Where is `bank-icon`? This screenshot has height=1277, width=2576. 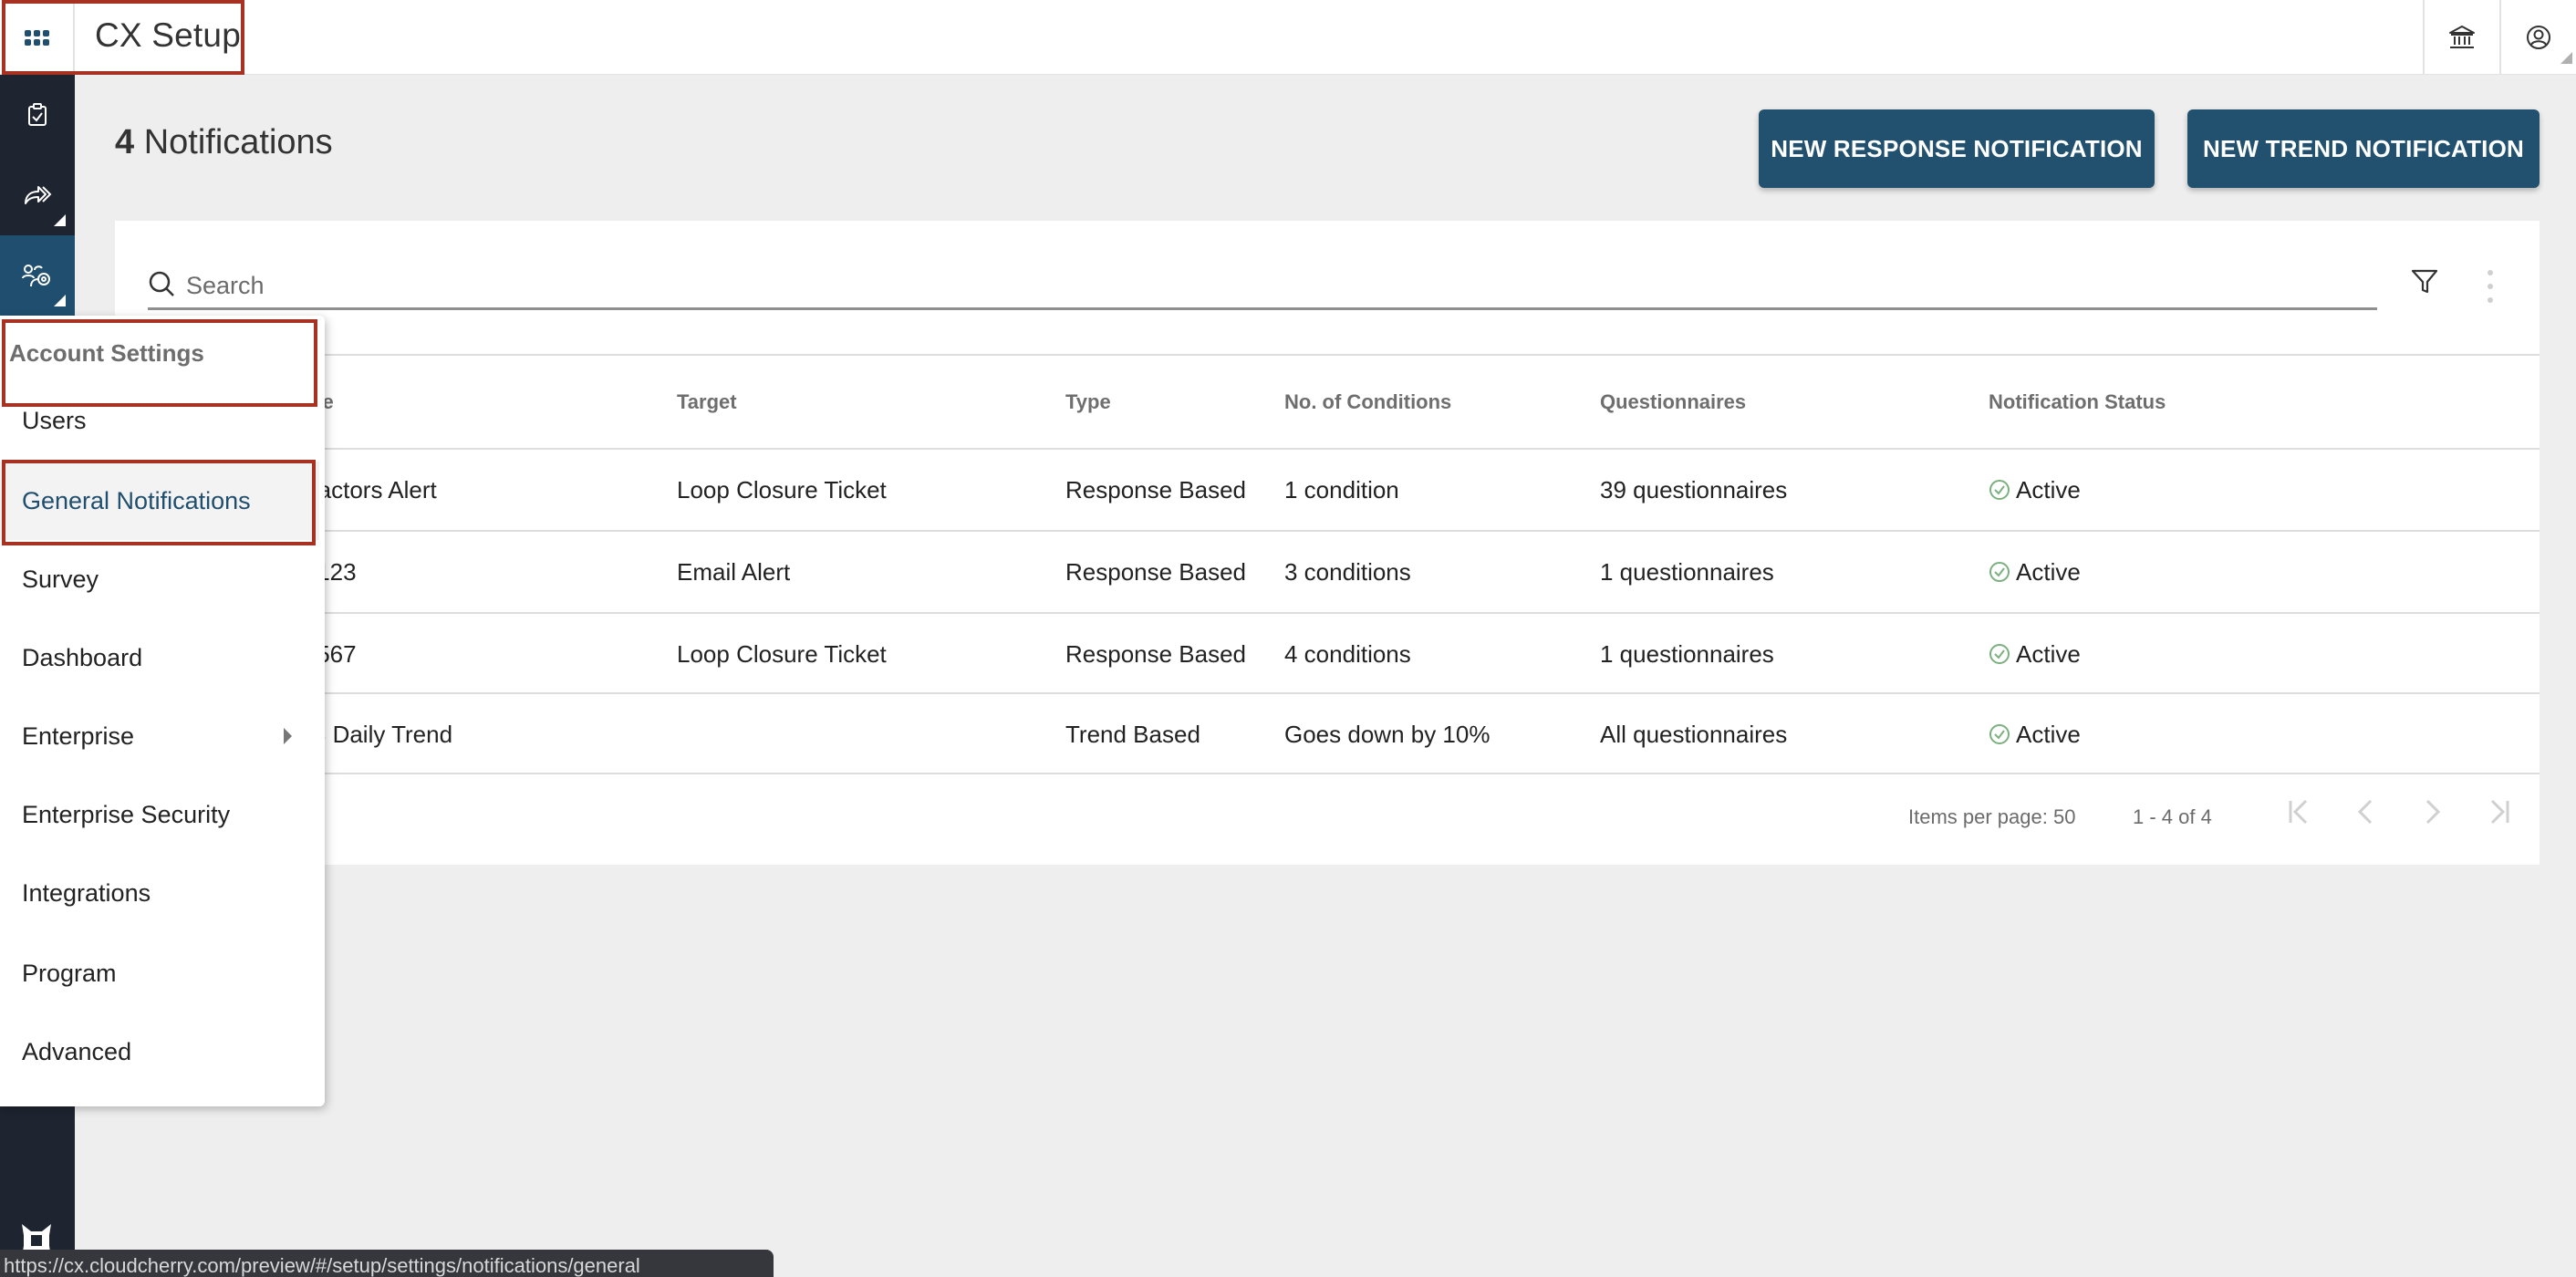 bank-icon is located at coordinates (2462, 37).